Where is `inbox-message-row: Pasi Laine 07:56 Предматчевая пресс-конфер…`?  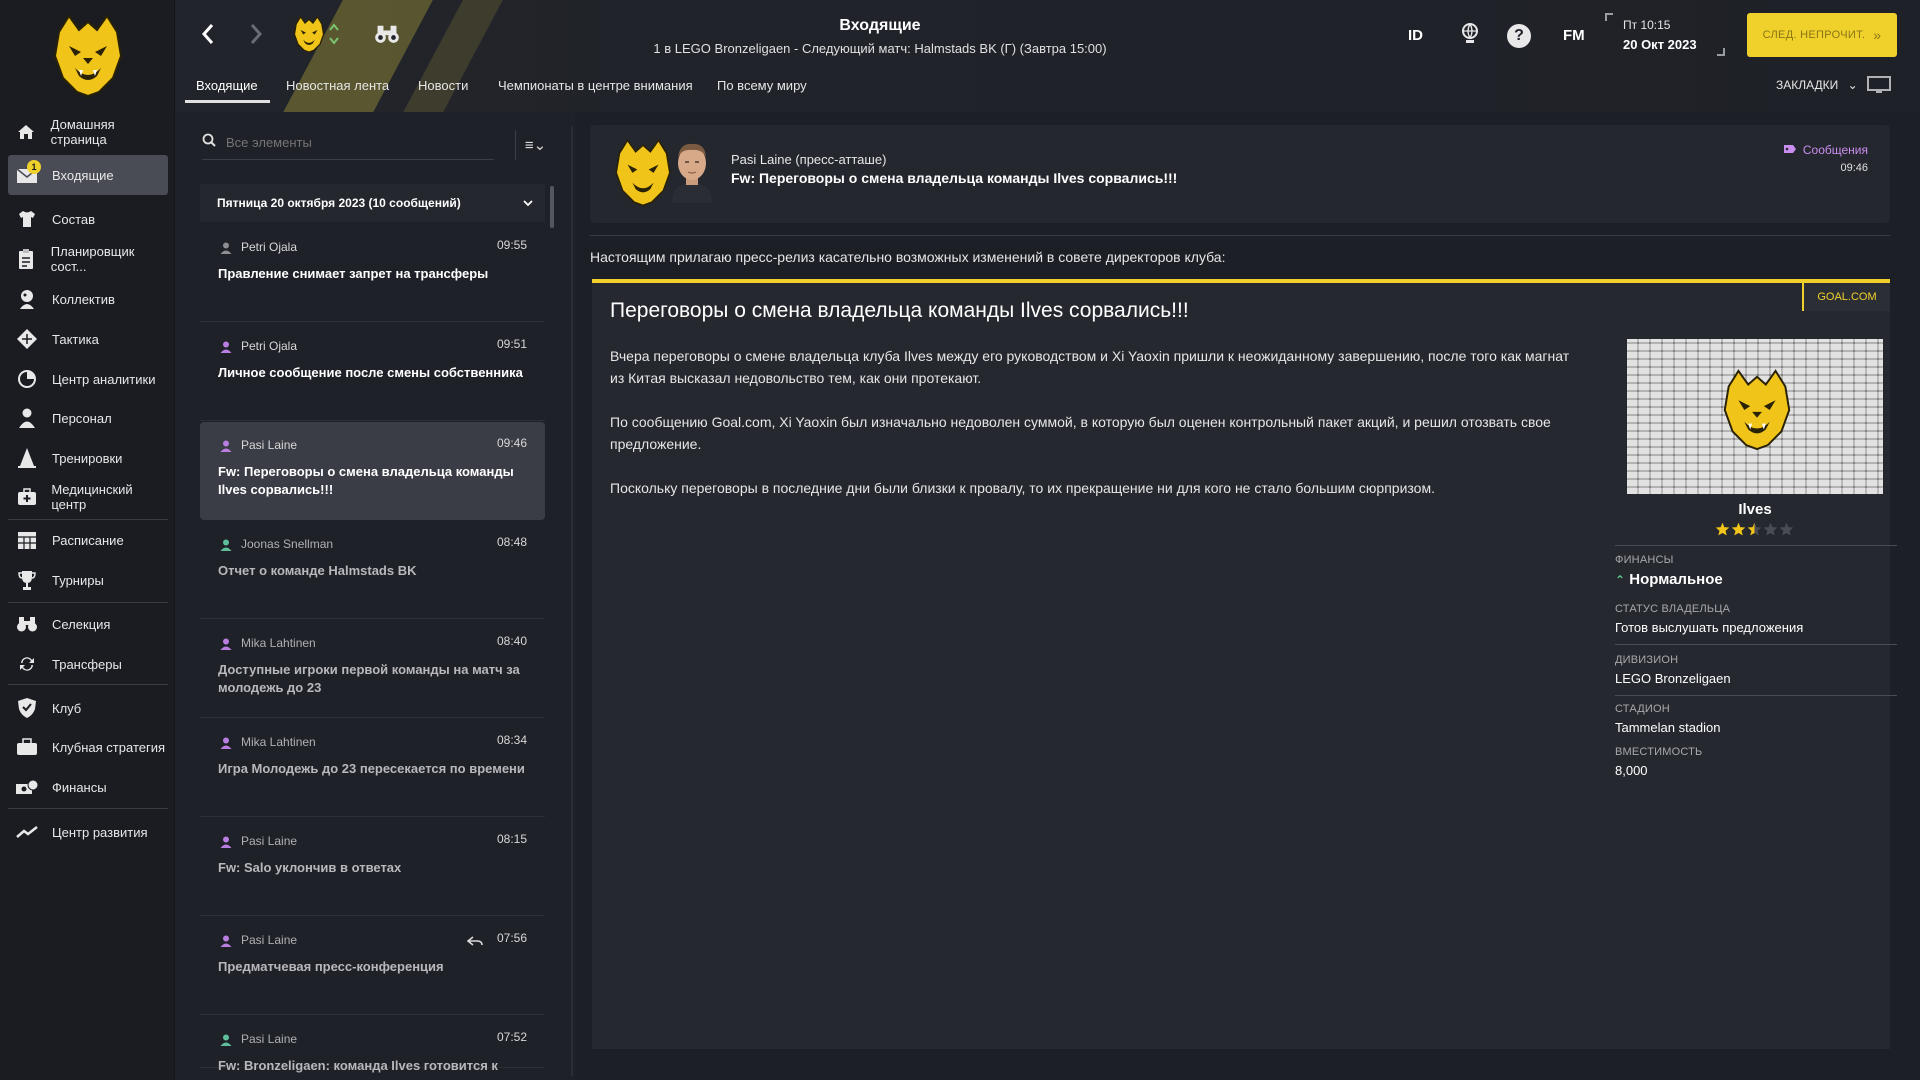 inbox-message-row: Pasi Laine 07:56 Предматчевая пресс-конфер… is located at coordinates (372, 966).